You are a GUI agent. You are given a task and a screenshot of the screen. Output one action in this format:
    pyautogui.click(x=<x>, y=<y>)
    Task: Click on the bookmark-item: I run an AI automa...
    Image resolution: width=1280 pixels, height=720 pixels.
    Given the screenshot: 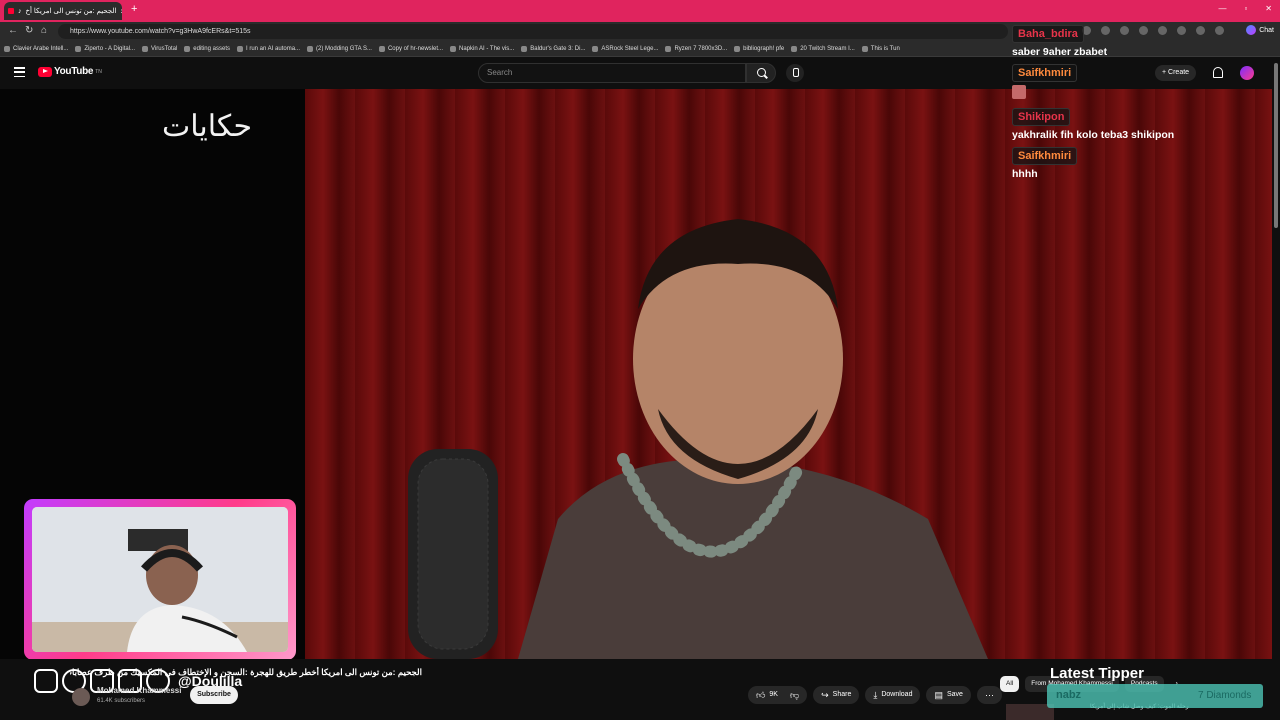 What is the action you would take?
    pyautogui.click(x=272, y=48)
    